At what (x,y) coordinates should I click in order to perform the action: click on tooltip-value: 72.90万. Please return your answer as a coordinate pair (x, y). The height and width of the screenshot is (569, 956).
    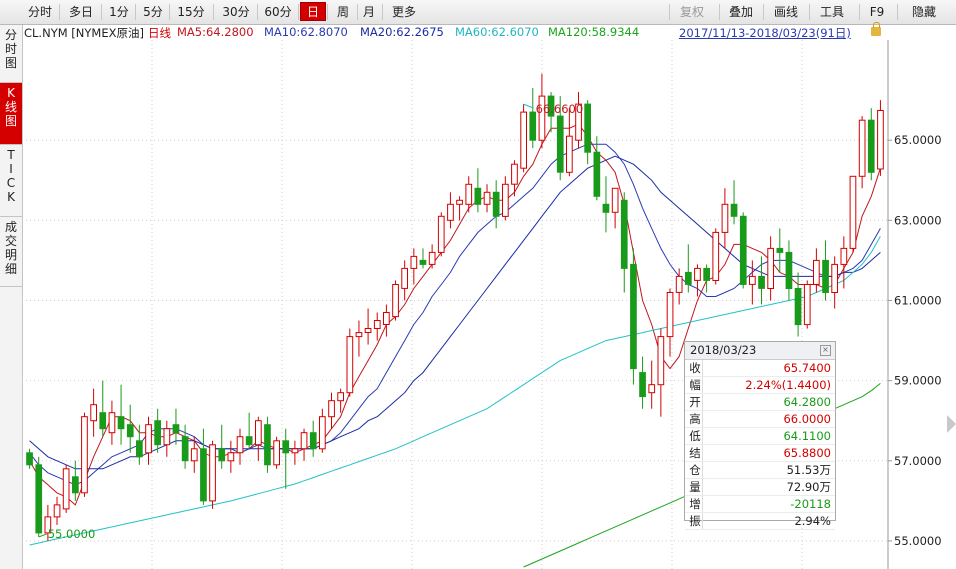
    Looking at the image, I should click on (808, 487).